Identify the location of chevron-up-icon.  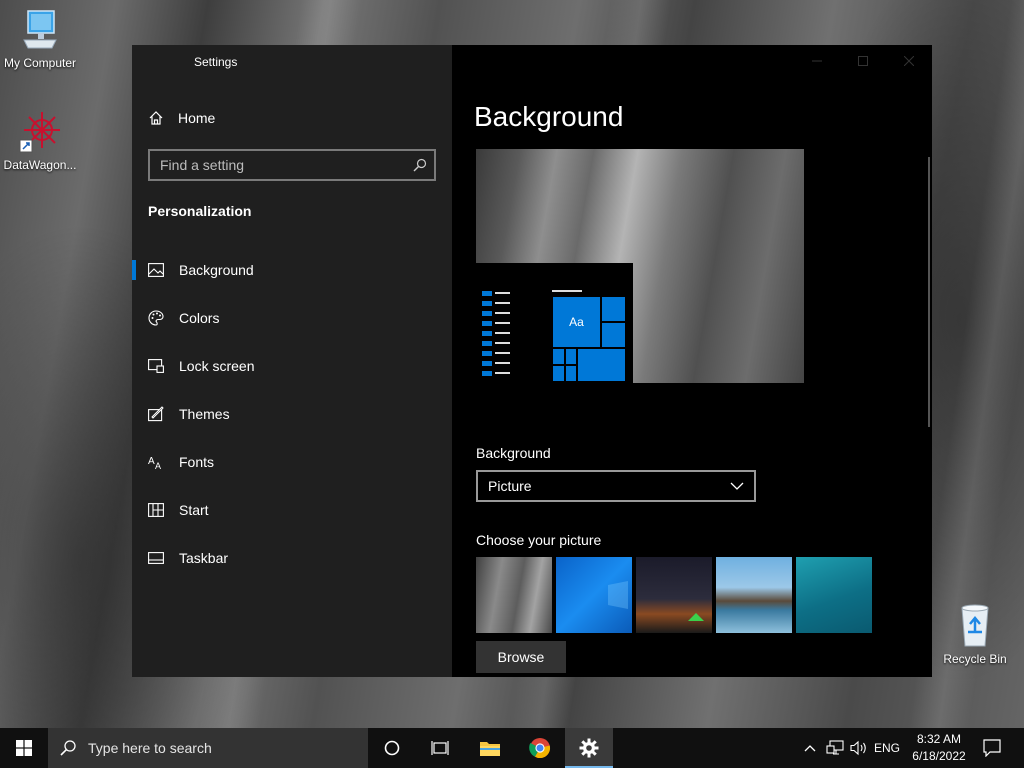
(810, 748).